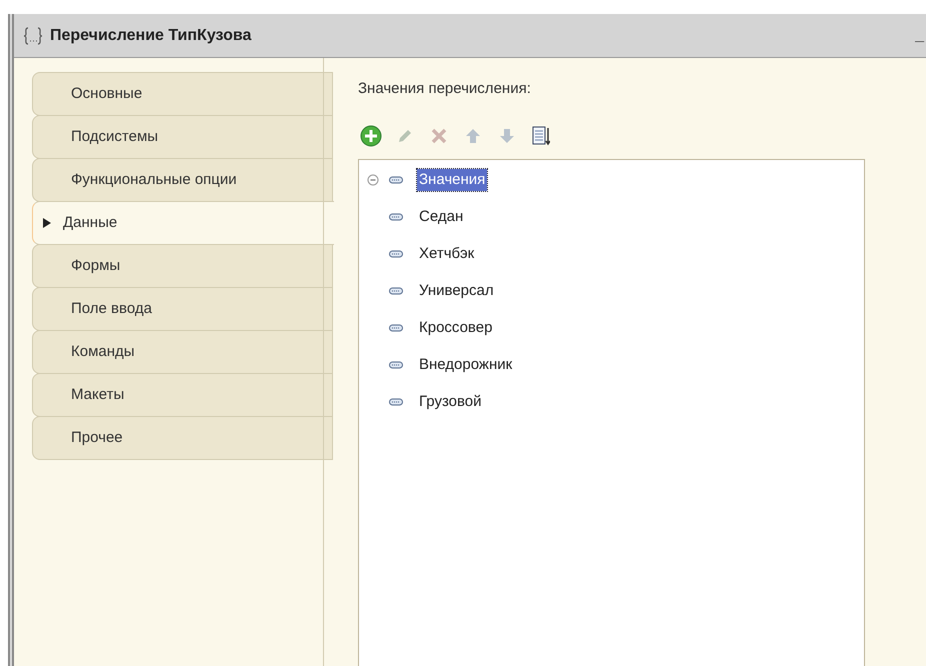  What do you see at coordinates (473, 135) in the screenshot?
I see `arrow-up-icon` at bounding box center [473, 135].